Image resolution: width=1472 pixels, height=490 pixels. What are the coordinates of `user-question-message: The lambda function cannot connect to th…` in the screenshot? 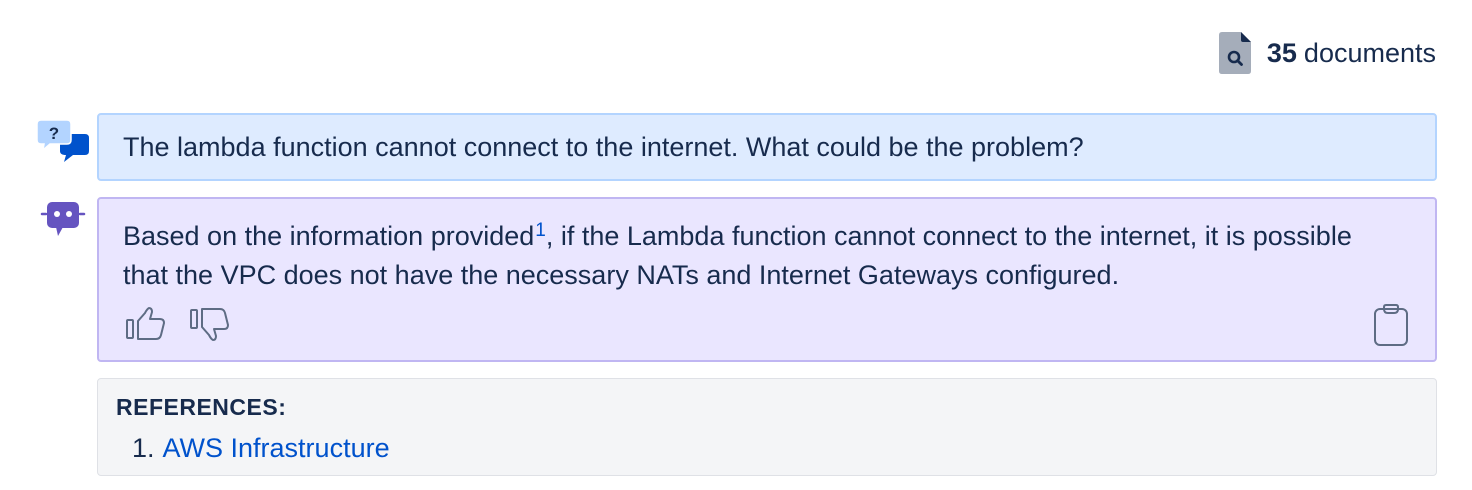 It's located at (767, 147).